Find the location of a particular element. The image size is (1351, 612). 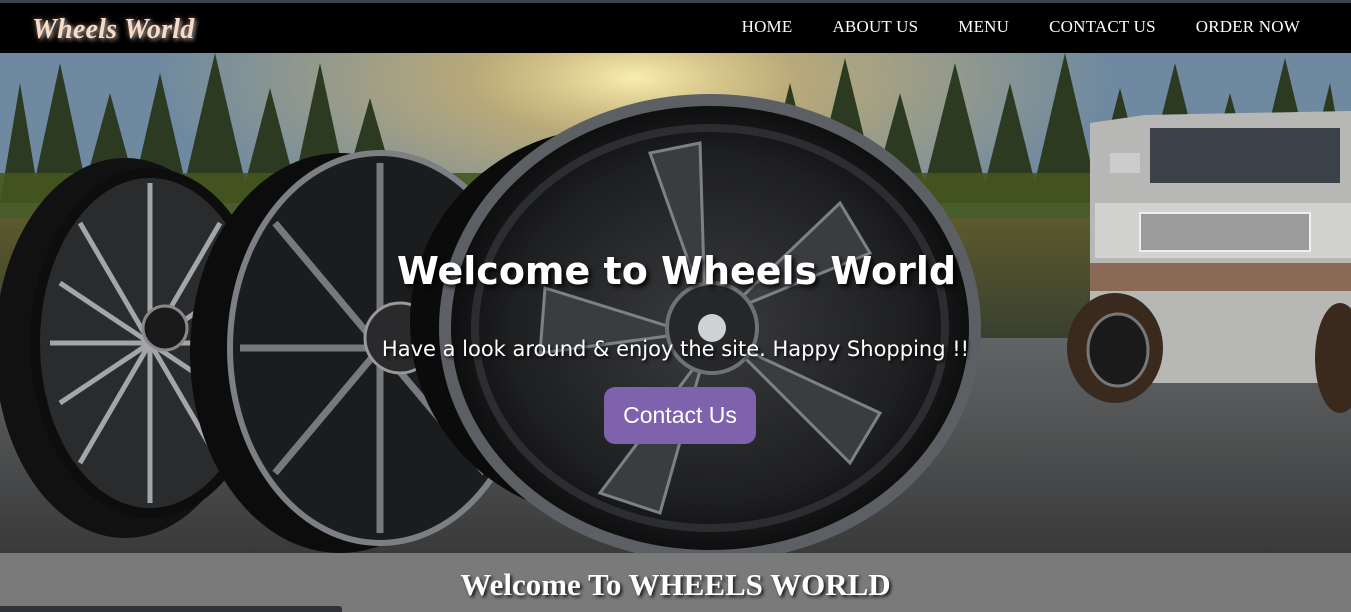

nav-about-link: ABOUT US is located at coordinates (875, 27).